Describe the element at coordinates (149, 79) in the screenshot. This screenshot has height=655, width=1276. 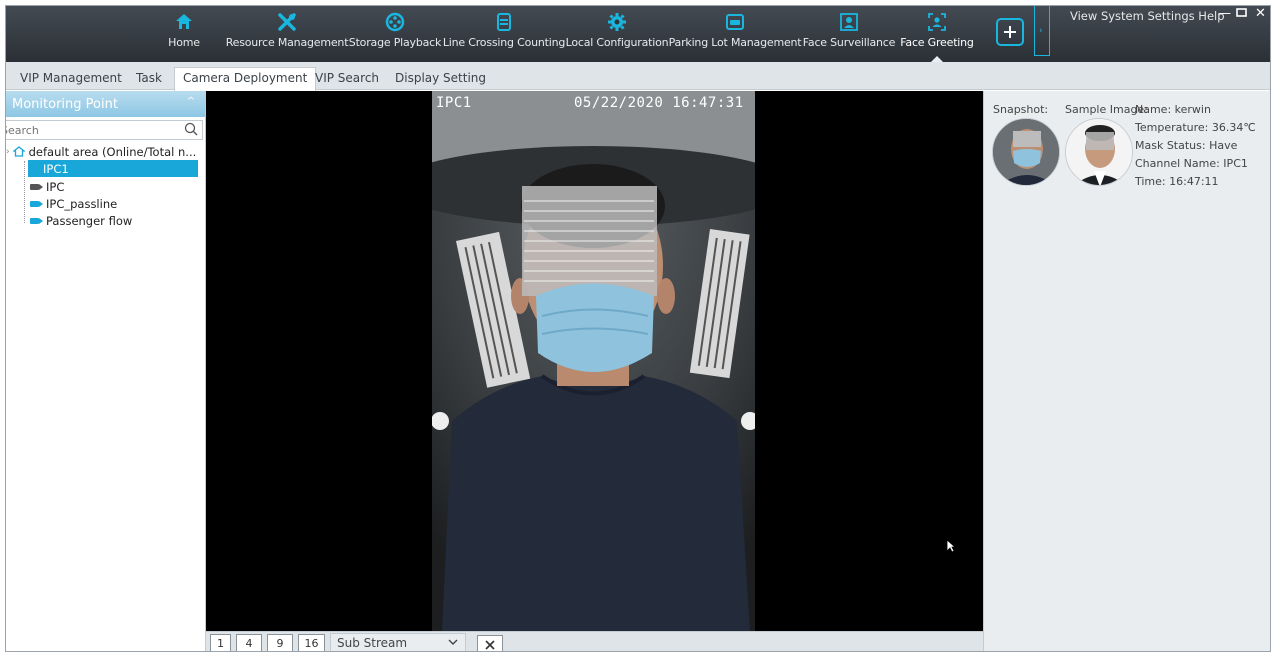
I see `tab-task: Task` at that location.